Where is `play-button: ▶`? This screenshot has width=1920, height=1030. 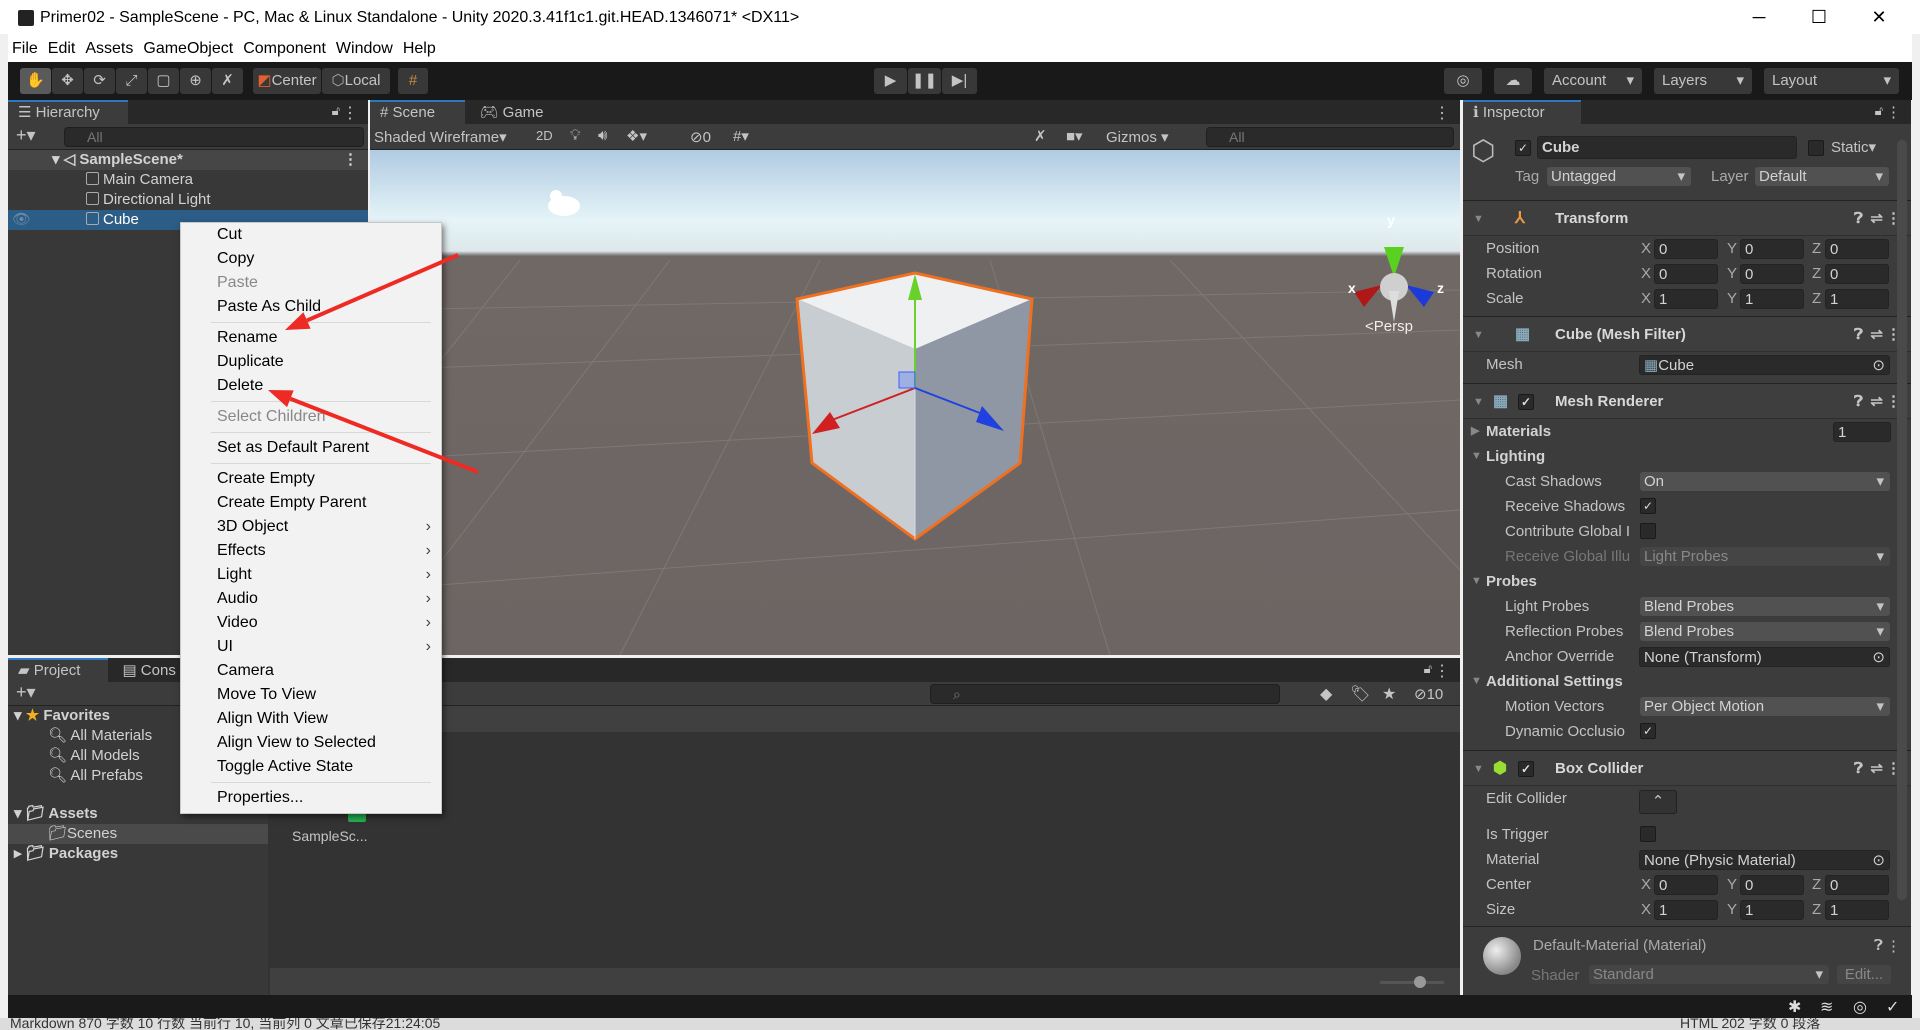
play-button: ▶ is located at coordinates (890, 81).